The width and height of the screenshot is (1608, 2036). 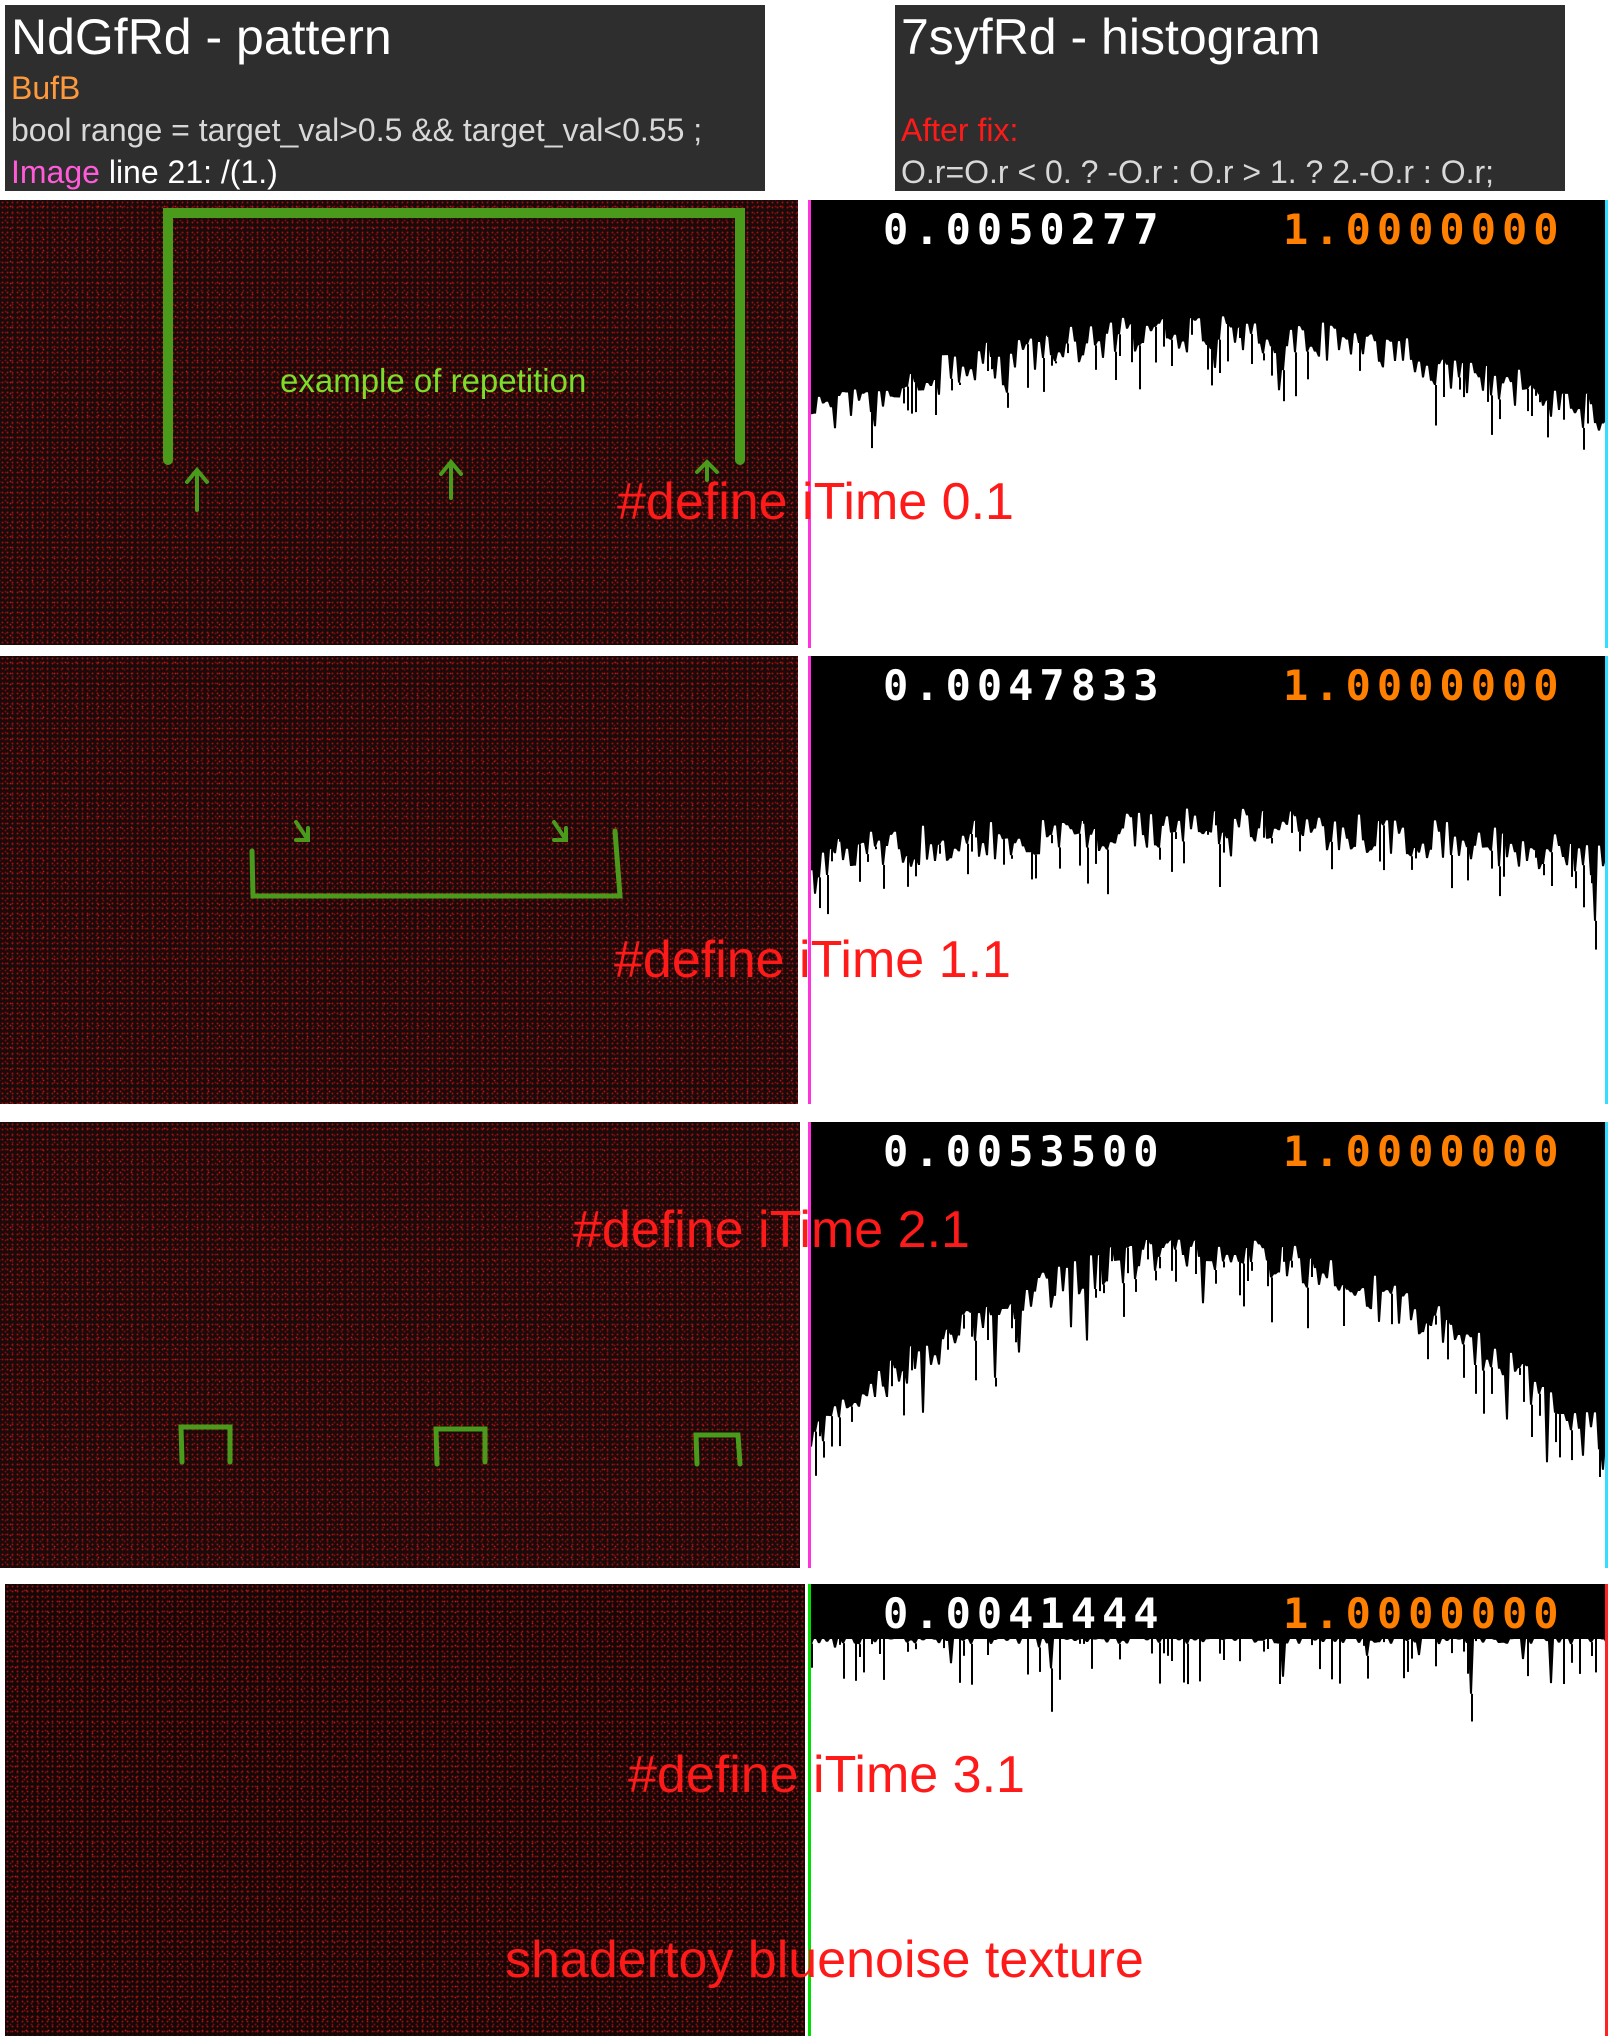 I want to click on buffer-label: BufB, so click(x=46, y=88).